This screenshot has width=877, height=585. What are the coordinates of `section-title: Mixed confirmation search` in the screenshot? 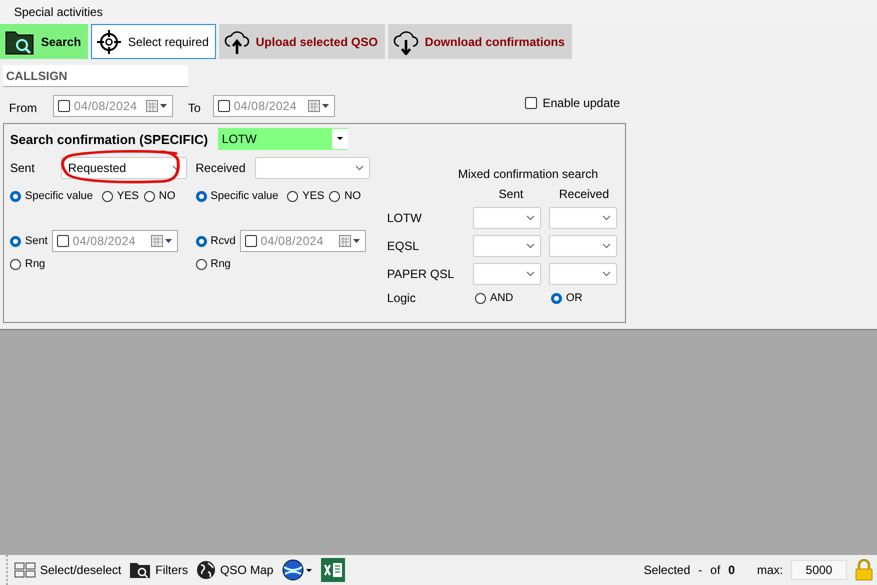 It's located at (528, 174).